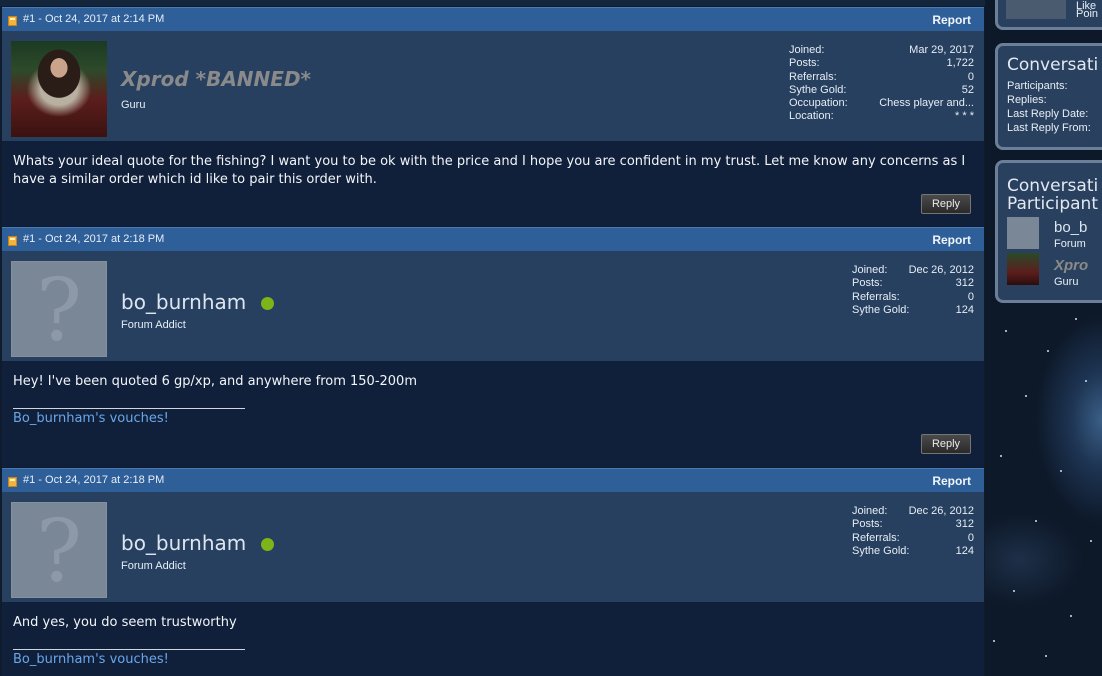 The height and width of the screenshot is (676, 1102). I want to click on post-message: And yes, you do seem trustworthy, so click(125, 622).